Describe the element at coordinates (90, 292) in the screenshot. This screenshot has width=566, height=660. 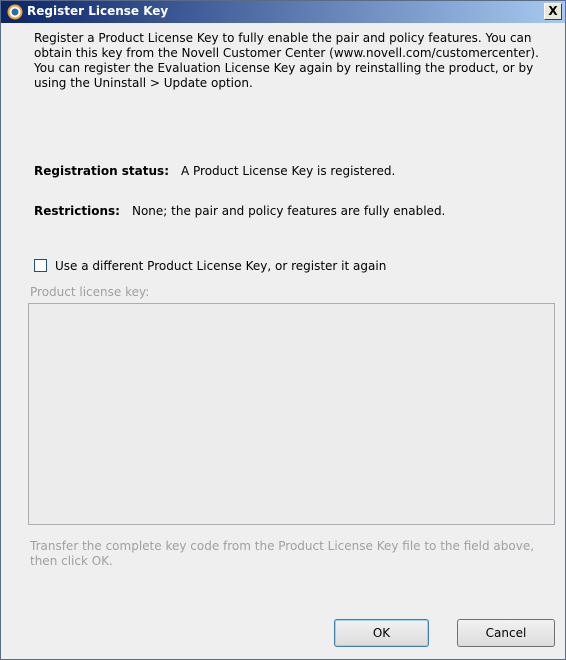
I see `product-license-key-label: Product license key:` at that location.